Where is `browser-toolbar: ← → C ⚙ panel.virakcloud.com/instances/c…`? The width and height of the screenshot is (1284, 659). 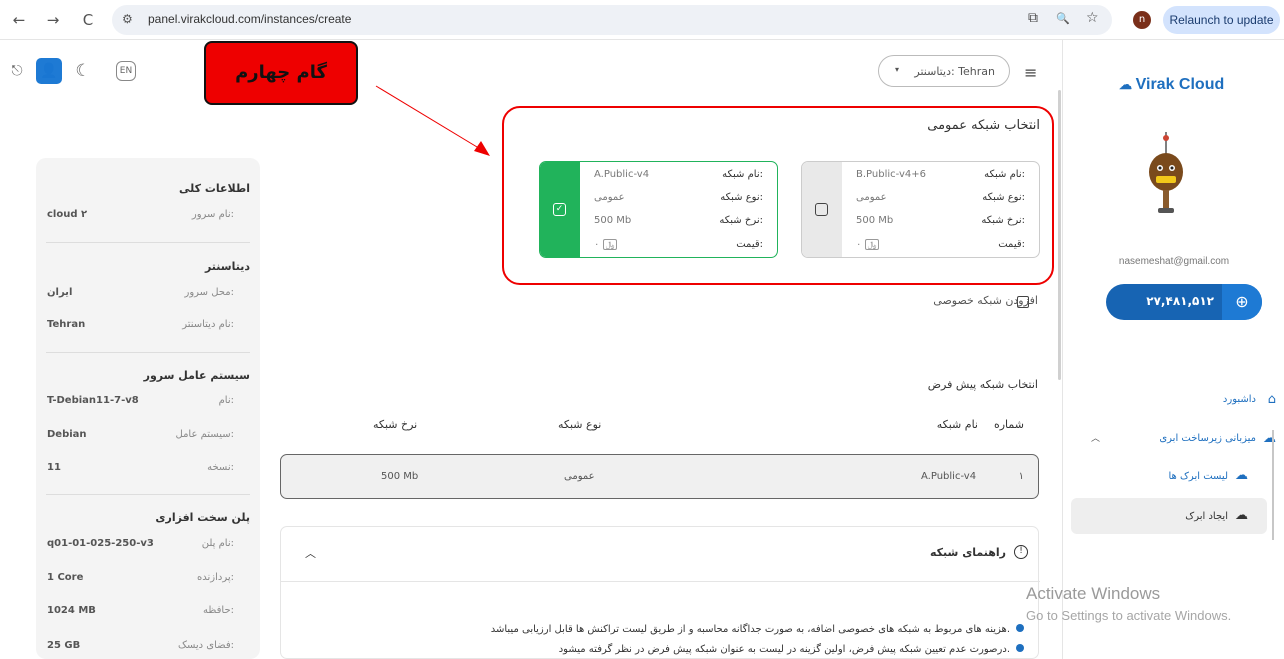
browser-toolbar: ← → C ⚙ panel.virakcloud.com/instances/c… is located at coordinates (642, 20).